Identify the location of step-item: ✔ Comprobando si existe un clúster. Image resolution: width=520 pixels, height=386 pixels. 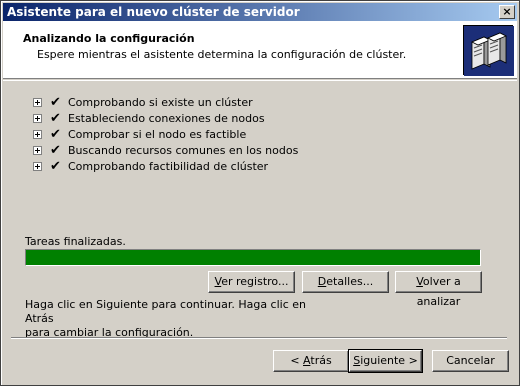
(165, 102).